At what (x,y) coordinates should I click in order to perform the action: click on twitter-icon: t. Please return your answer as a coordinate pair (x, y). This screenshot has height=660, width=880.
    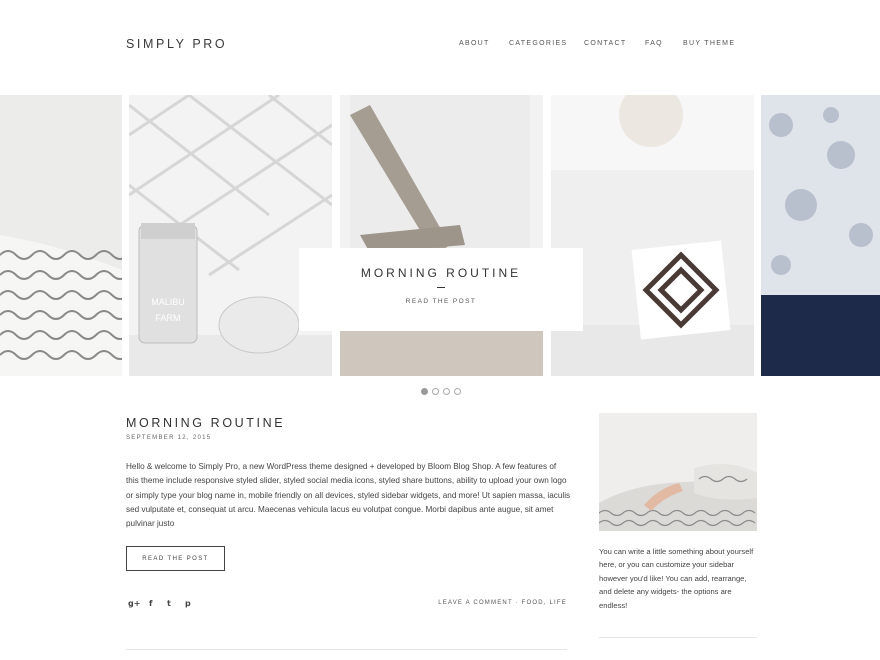
    Looking at the image, I should click on (169, 603).